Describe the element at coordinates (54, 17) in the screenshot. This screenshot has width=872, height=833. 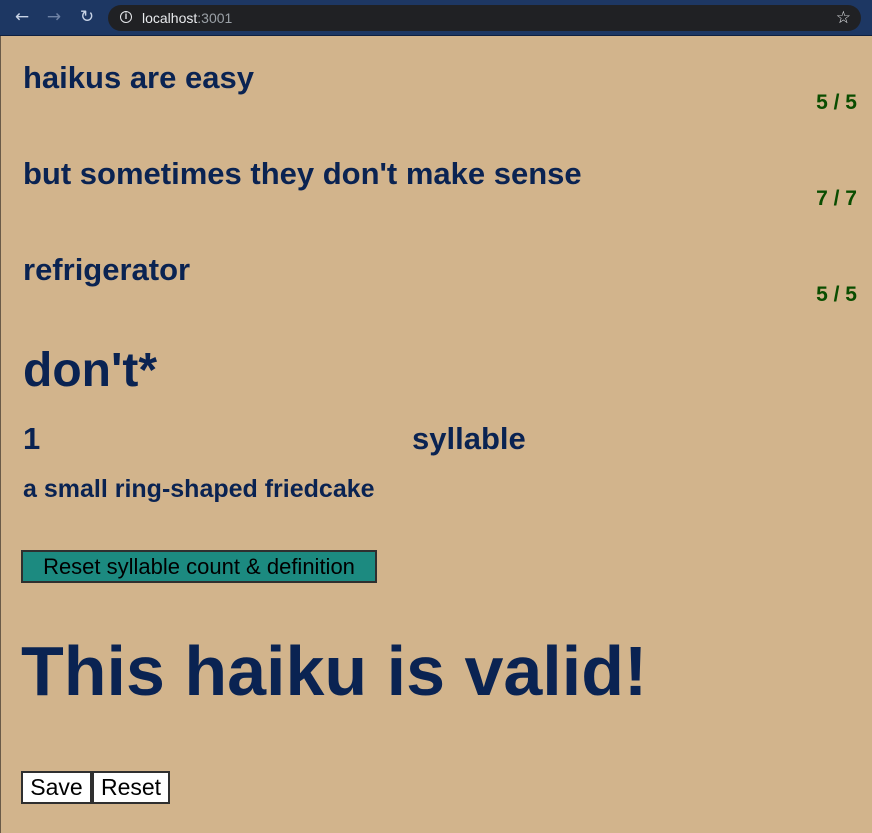
I see `forward-arrow-icon: →` at that location.